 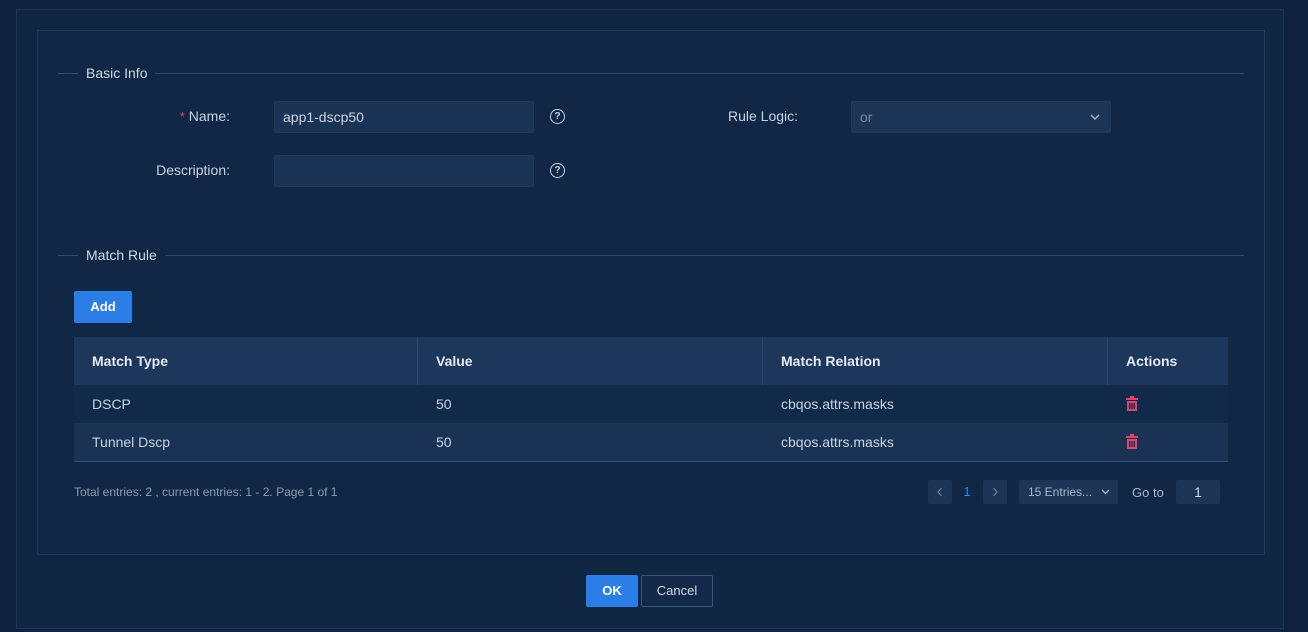 What do you see at coordinates (111, 404) in the screenshot?
I see `cell-match-type: DSCP` at bounding box center [111, 404].